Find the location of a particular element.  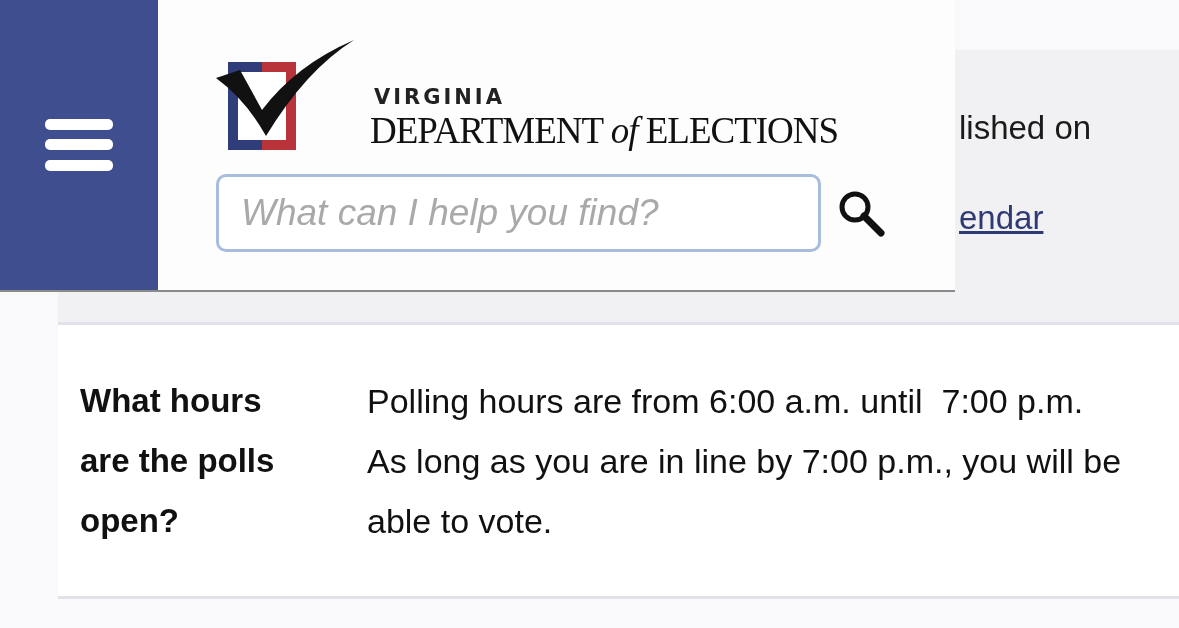

menu-icon is located at coordinates (79, 145).